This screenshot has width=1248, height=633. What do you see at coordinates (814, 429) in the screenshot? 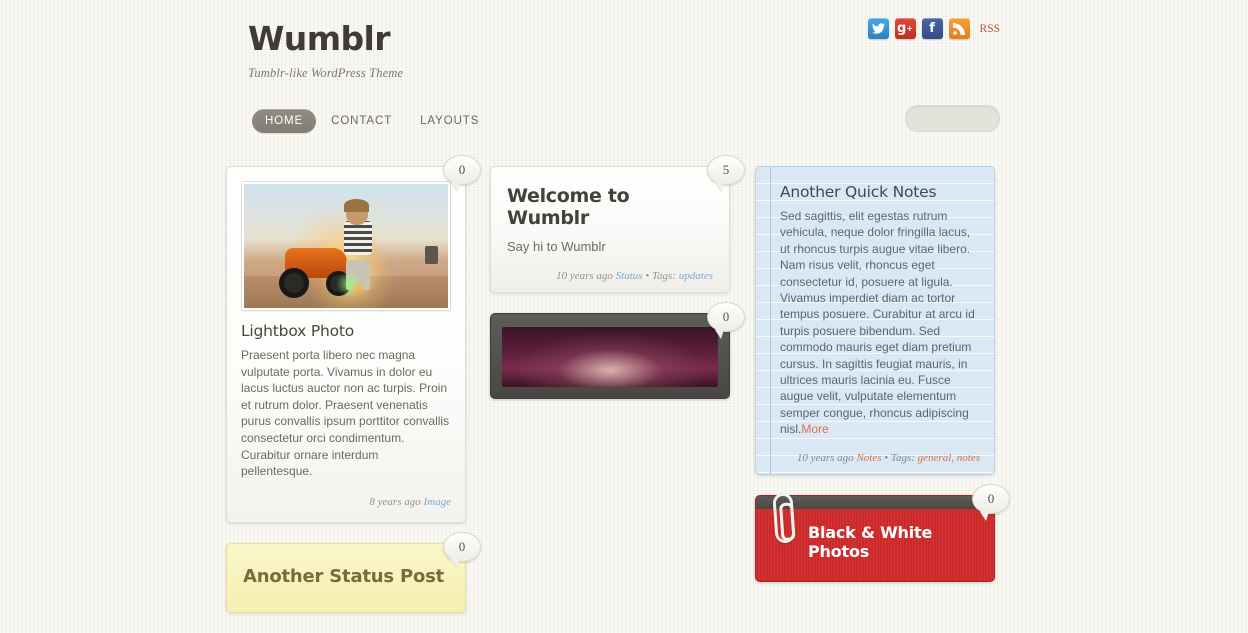
I see `read-more-link: More` at bounding box center [814, 429].